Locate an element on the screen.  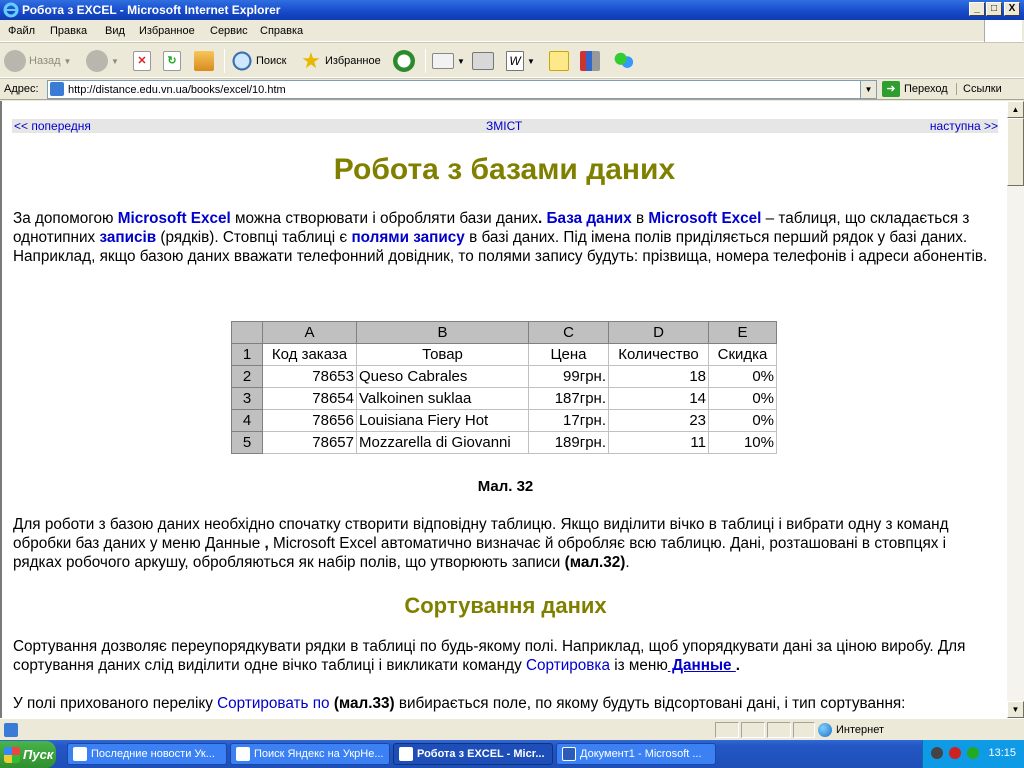
cell: 189грн. is located at coordinates (568, 442).